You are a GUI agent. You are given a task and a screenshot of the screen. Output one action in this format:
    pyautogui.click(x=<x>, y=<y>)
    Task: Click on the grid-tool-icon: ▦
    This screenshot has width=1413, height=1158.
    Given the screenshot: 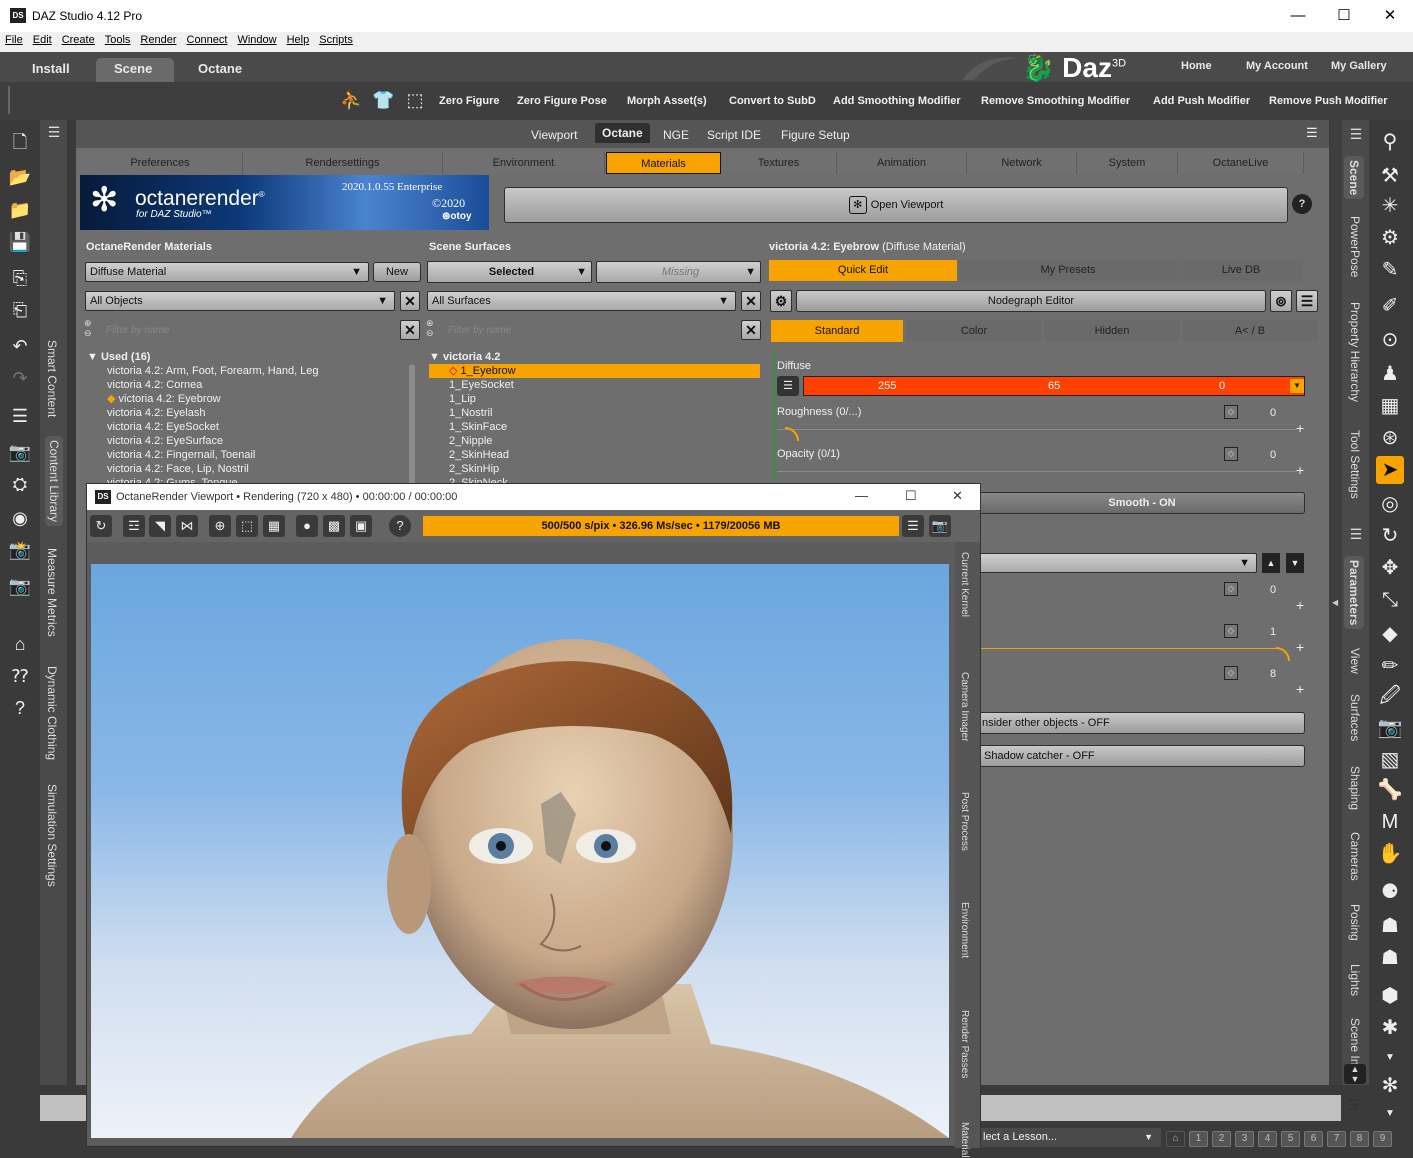 What is the action you would take?
    pyautogui.click(x=1390, y=406)
    